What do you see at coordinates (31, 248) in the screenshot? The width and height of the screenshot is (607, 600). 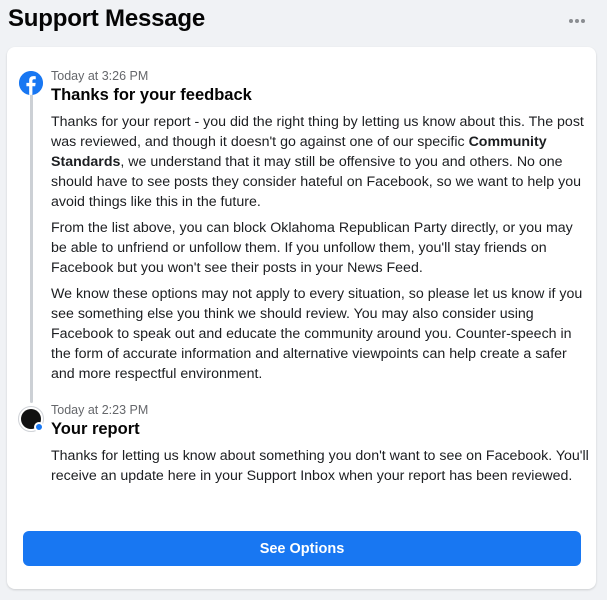 I see `timeline-line` at bounding box center [31, 248].